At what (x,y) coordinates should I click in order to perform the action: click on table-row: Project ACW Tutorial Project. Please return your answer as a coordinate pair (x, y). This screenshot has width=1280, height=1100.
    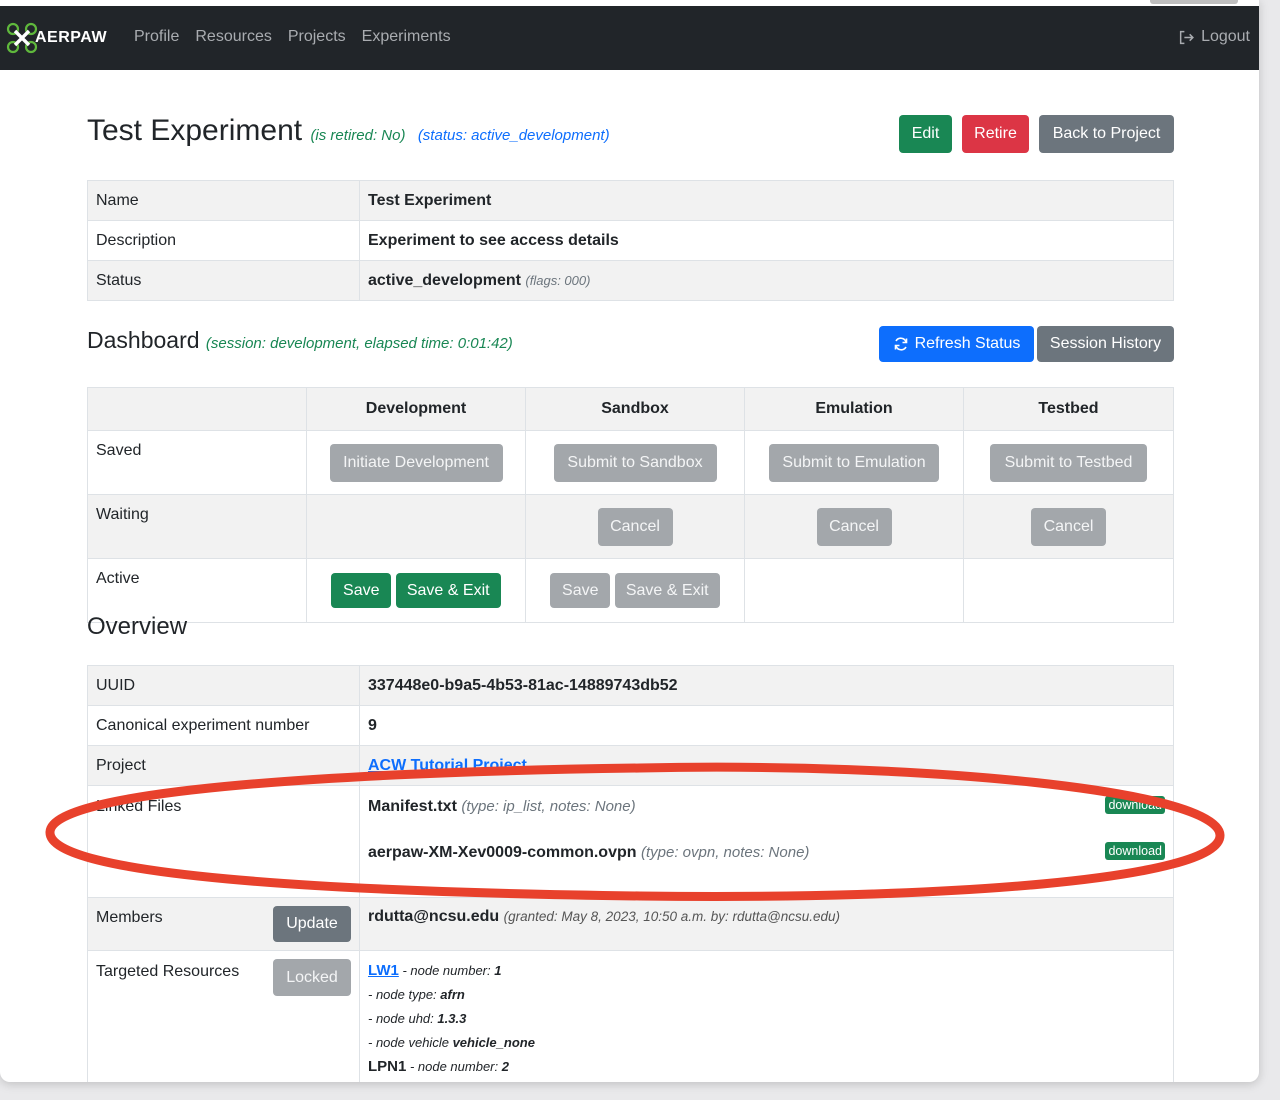
    Looking at the image, I should click on (630, 765).